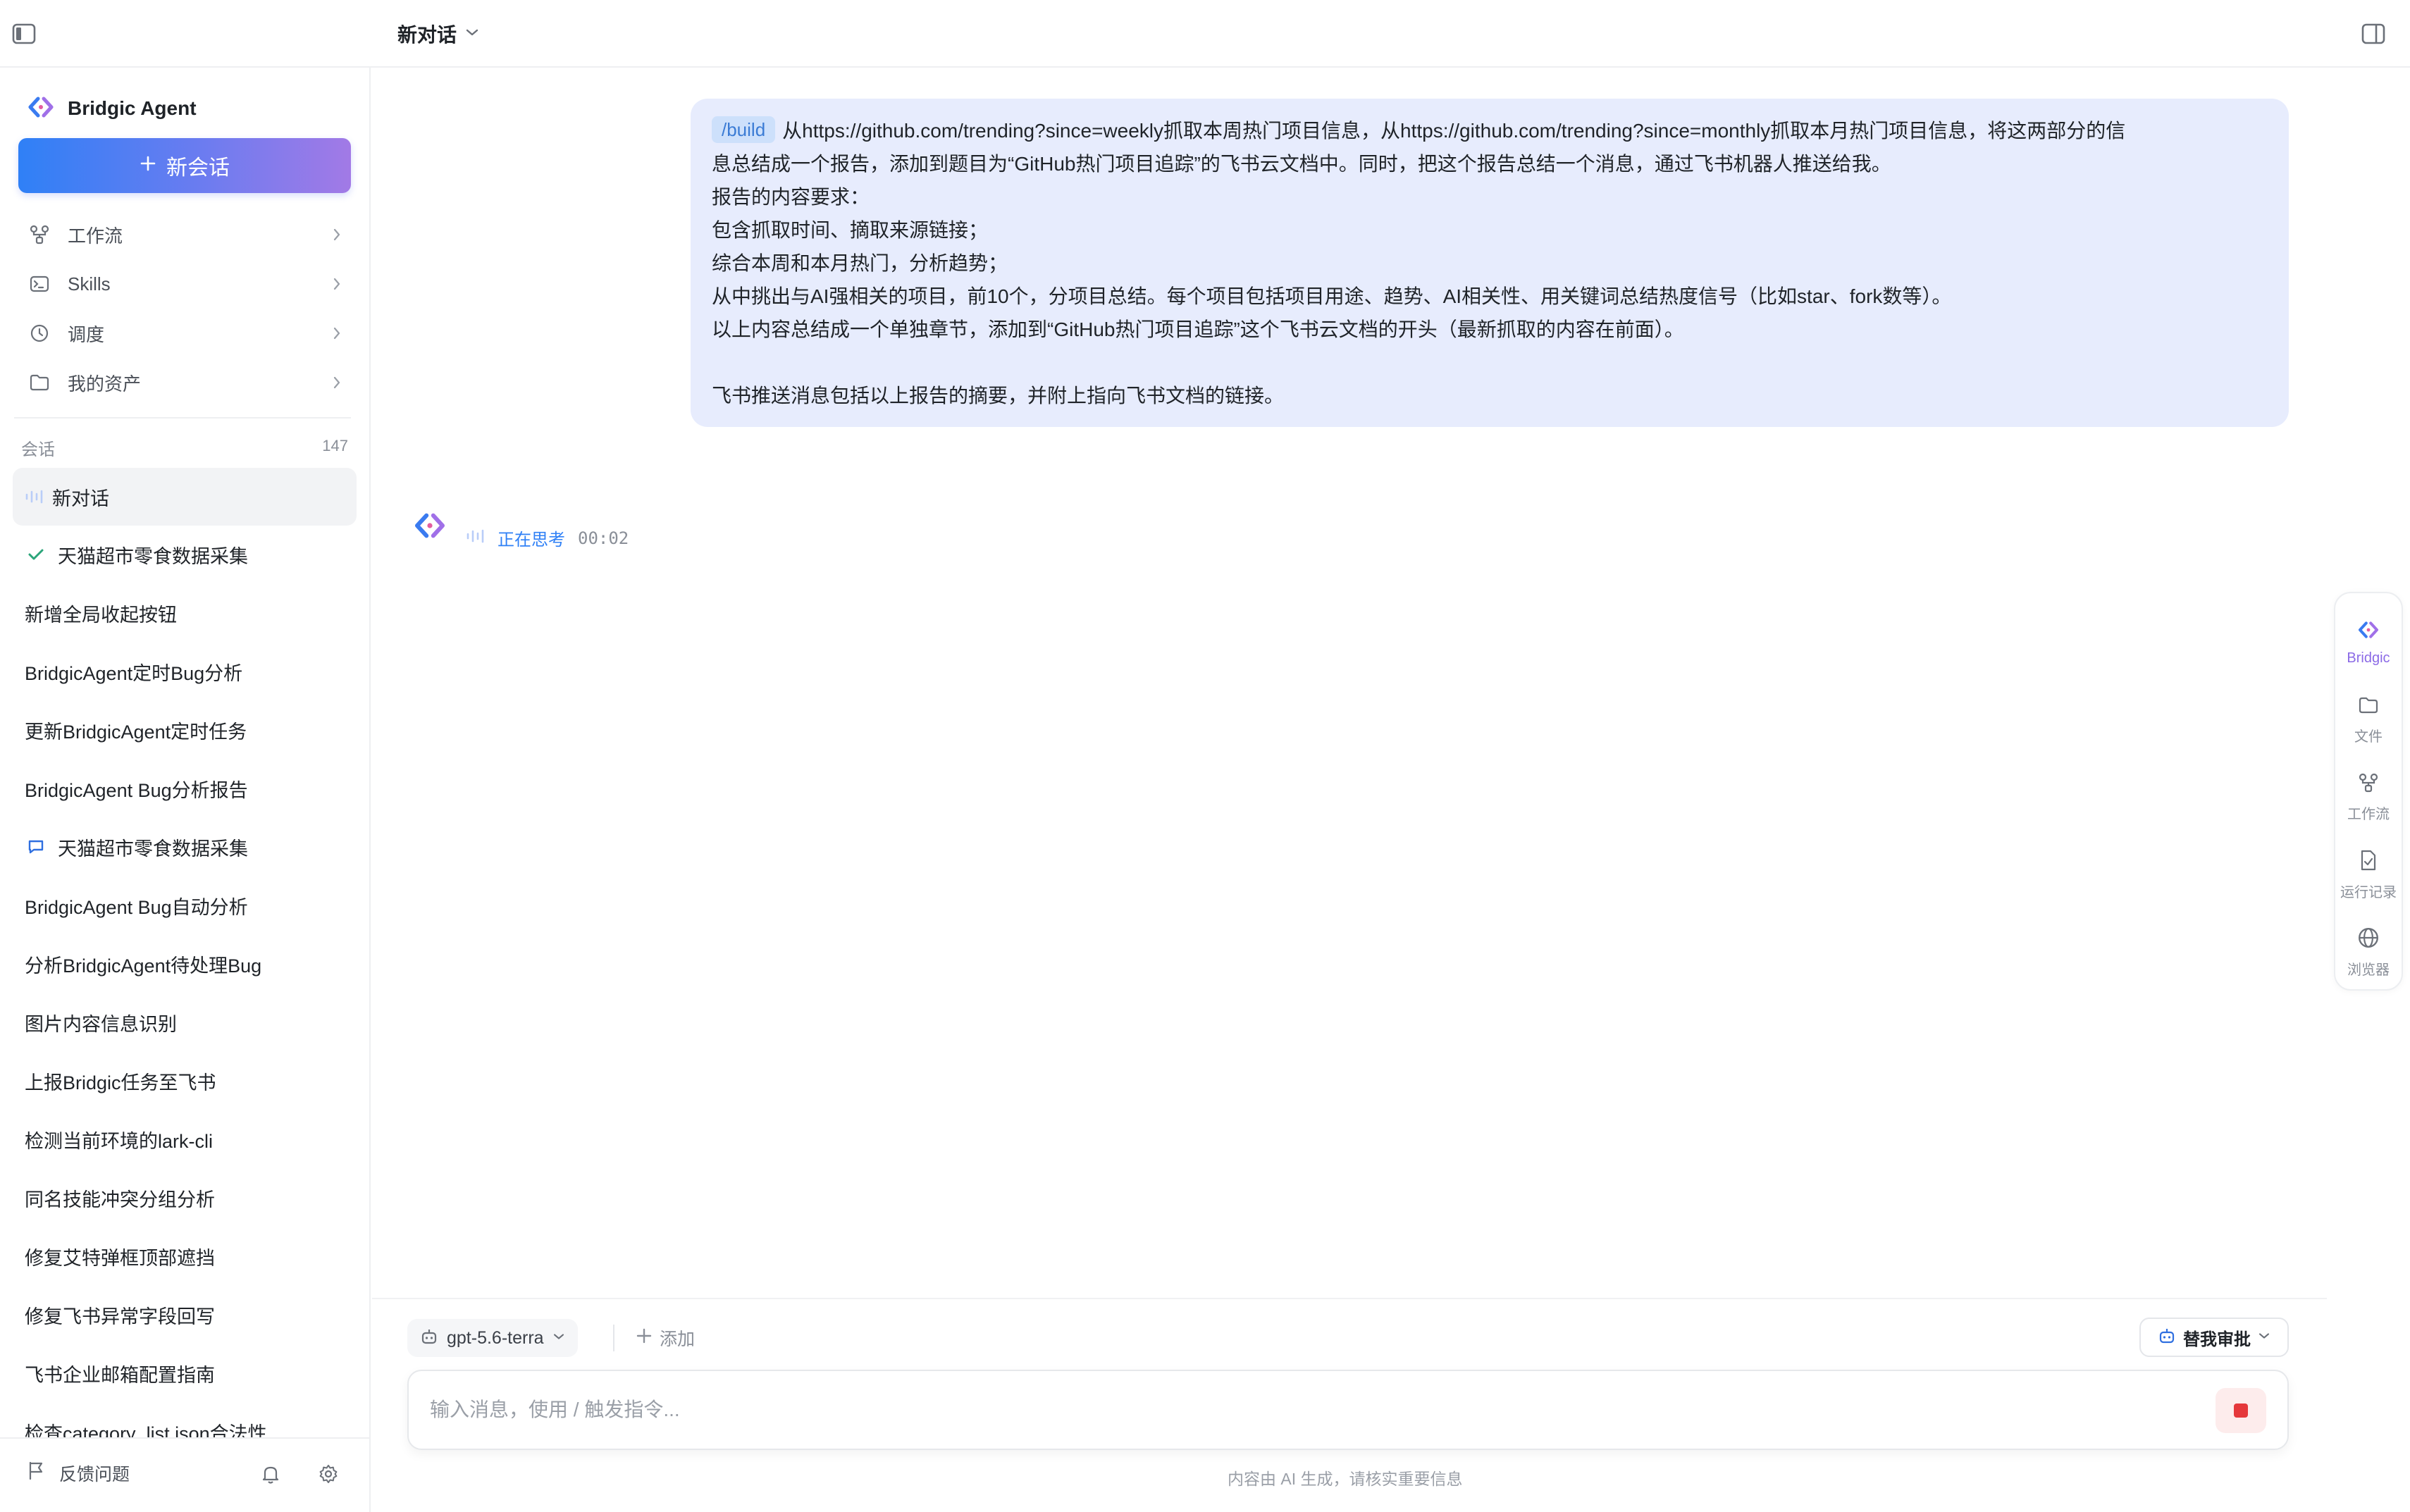 This screenshot has height=1512, width=2410. What do you see at coordinates (185, 964) in the screenshot?
I see `conversation-item: 分析BridgicAgent待处理Bug` at bounding box center [185, 964].